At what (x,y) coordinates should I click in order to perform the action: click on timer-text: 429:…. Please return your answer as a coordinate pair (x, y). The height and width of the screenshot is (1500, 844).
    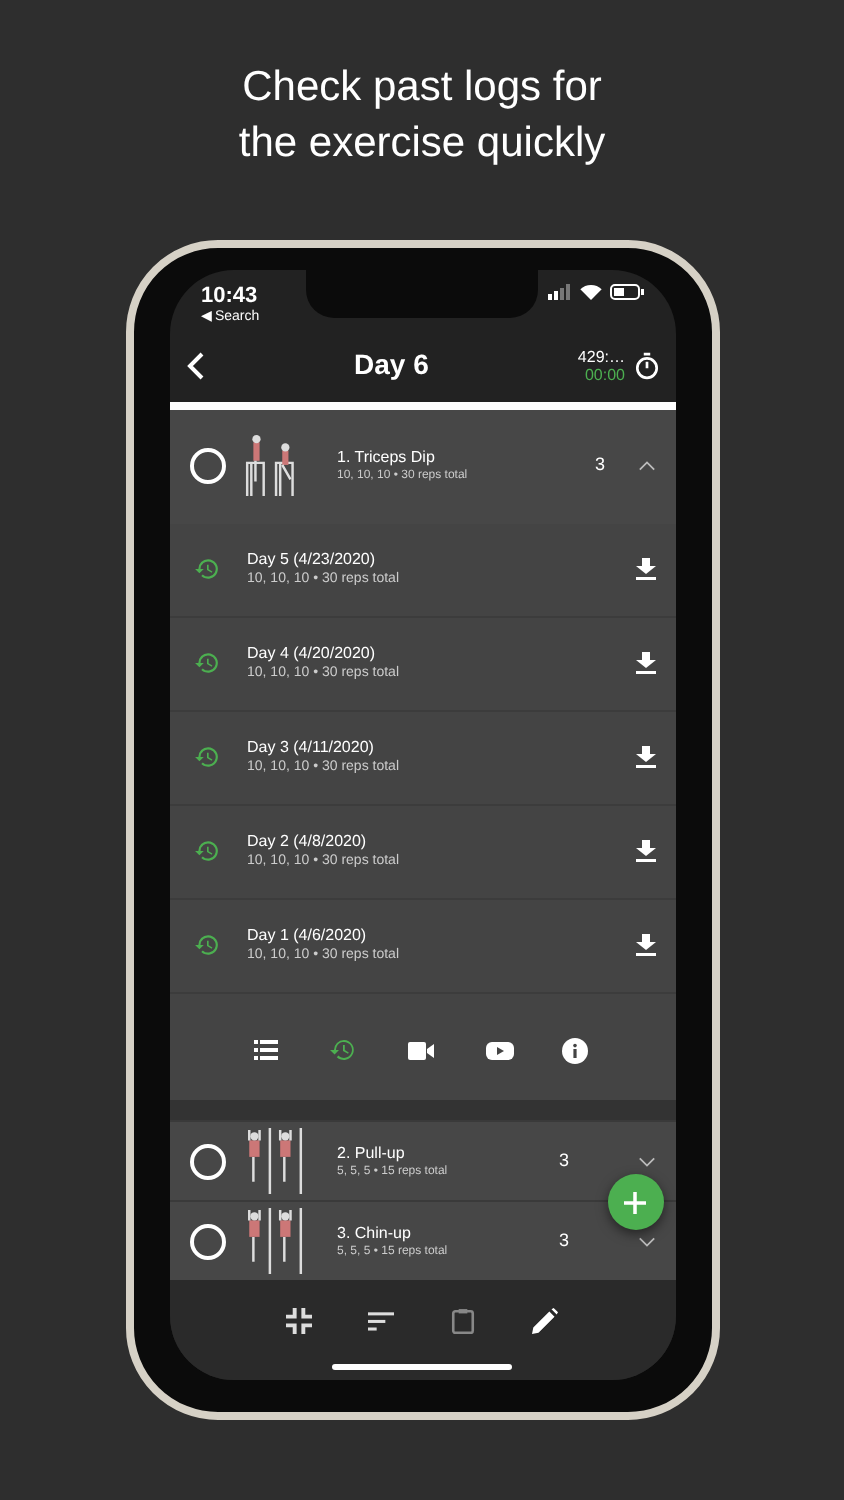
    Looking at the image, I should click on (601, 356).